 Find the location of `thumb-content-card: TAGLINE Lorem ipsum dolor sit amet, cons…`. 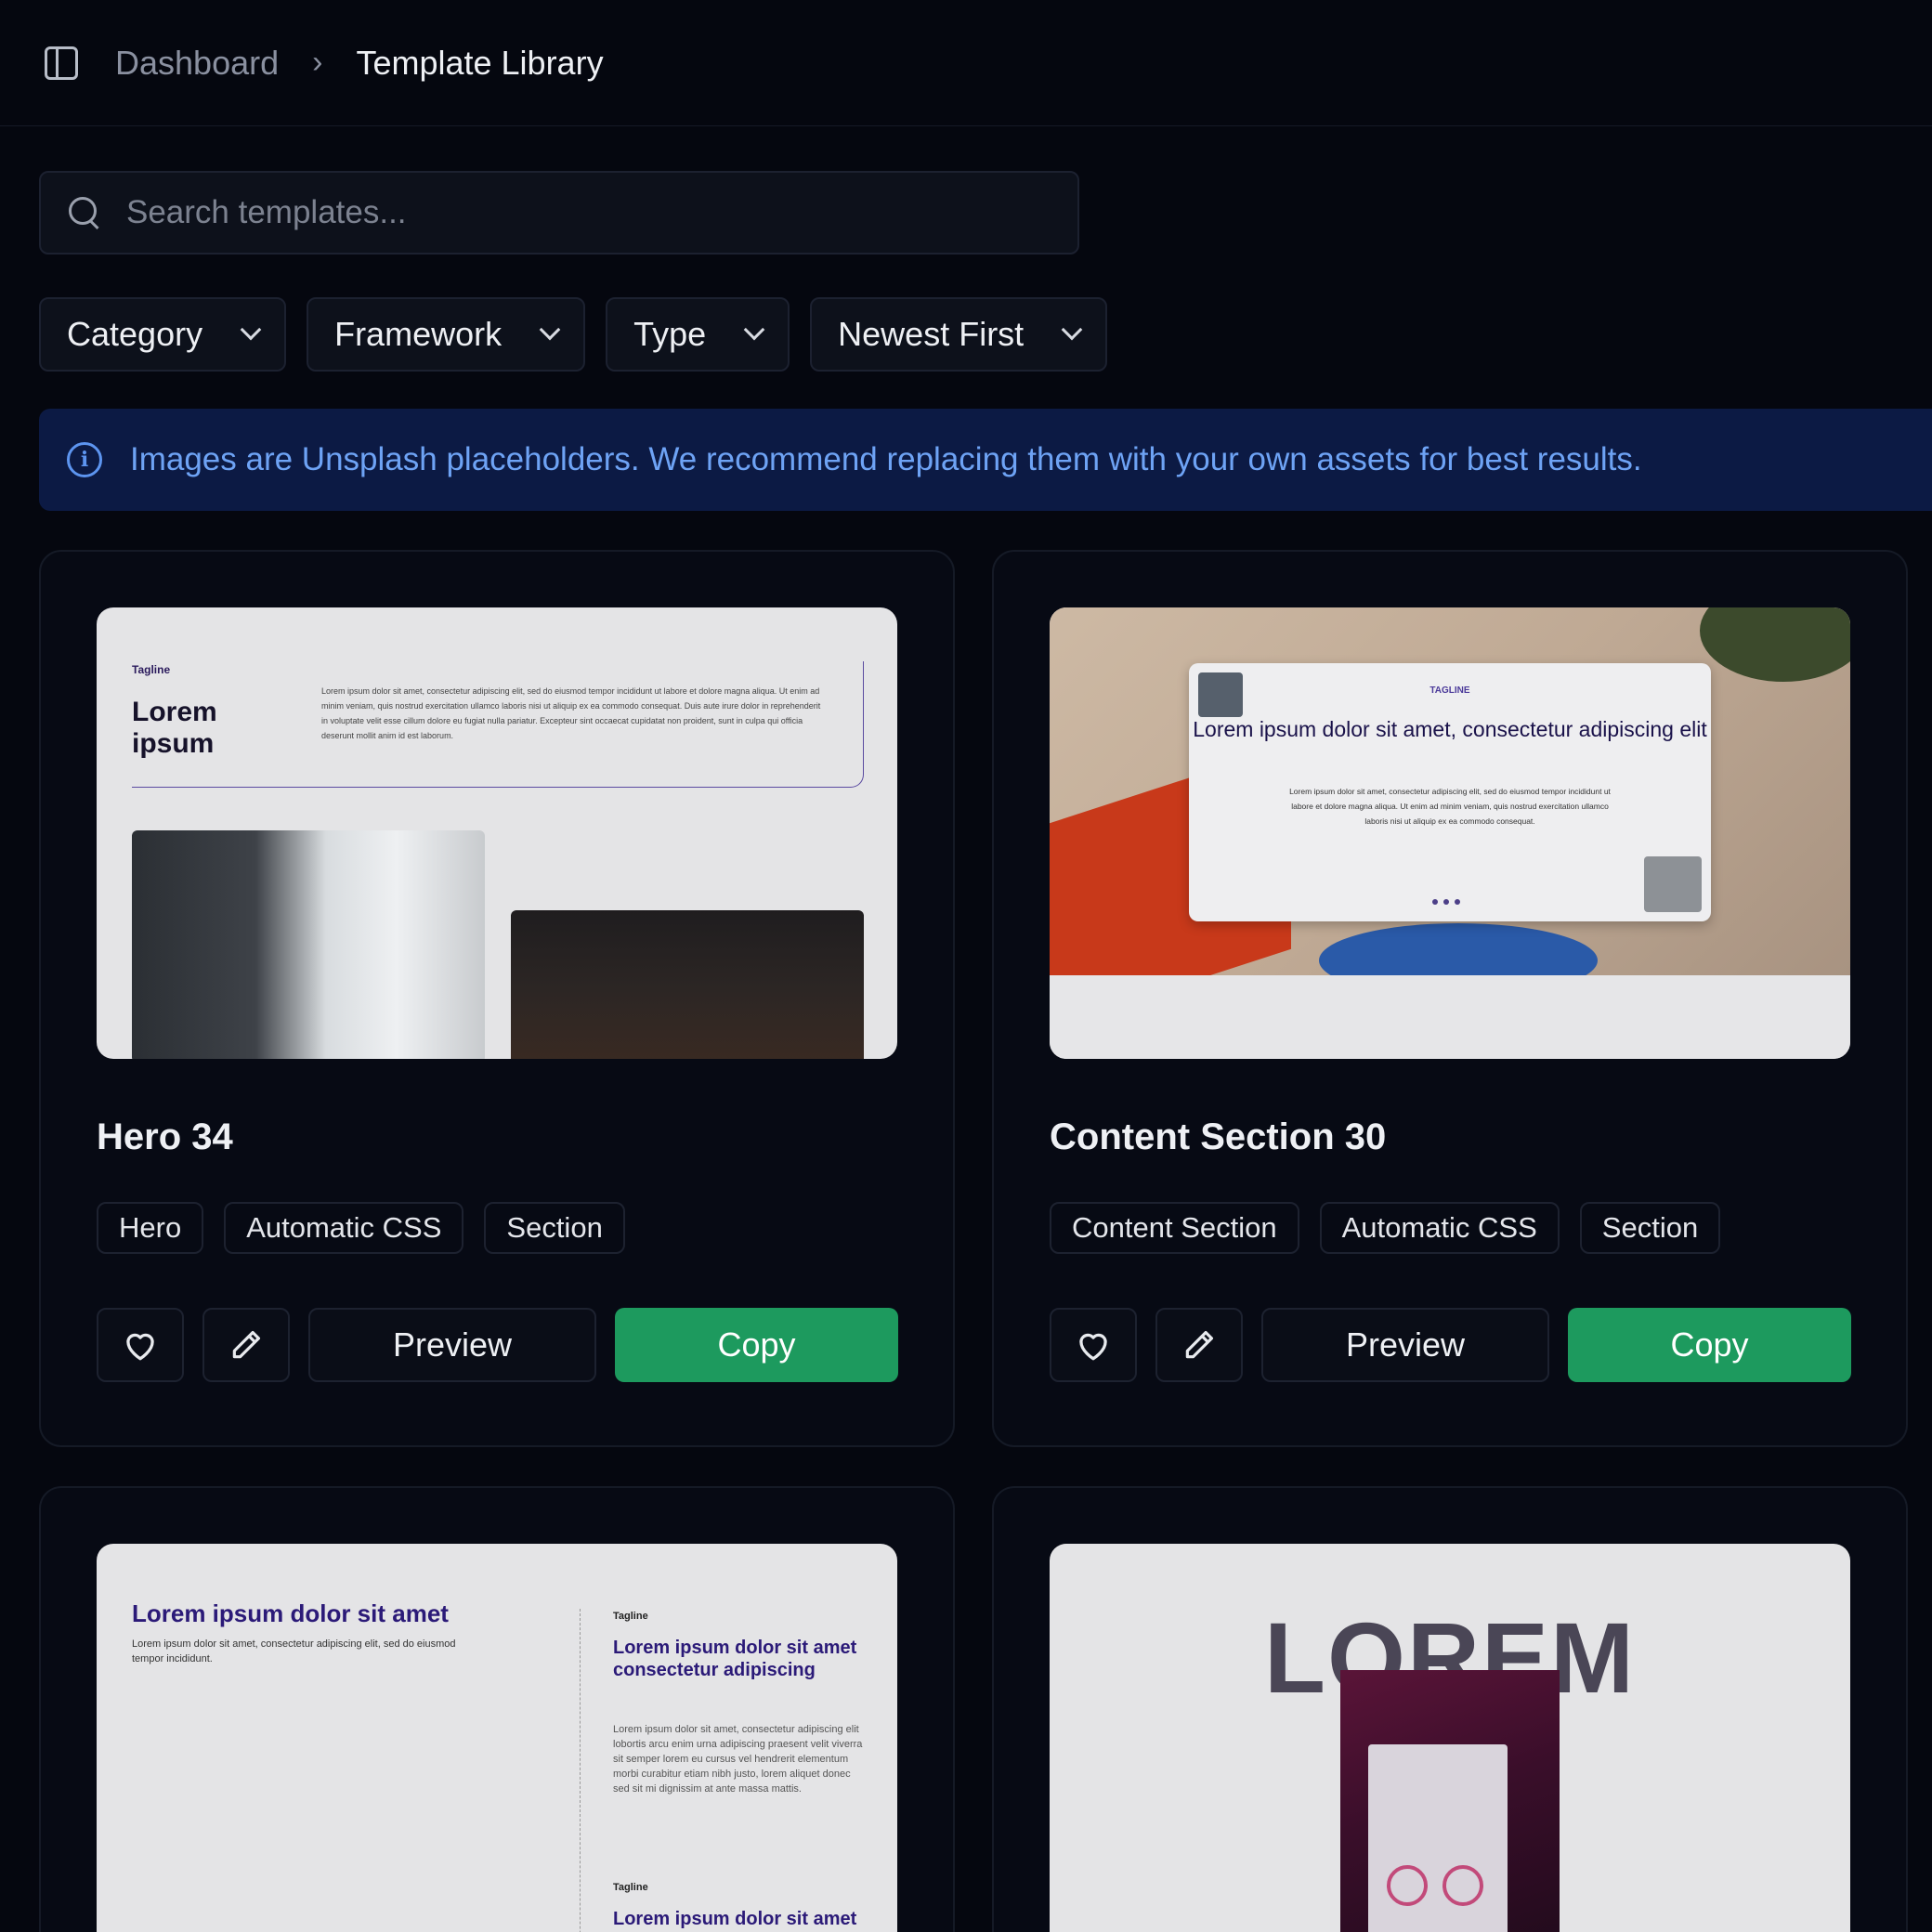

thumb-content-card: TAGLINE Lorem ipsum dolor sit amet, cons… is located at coordinates (1450, 792).